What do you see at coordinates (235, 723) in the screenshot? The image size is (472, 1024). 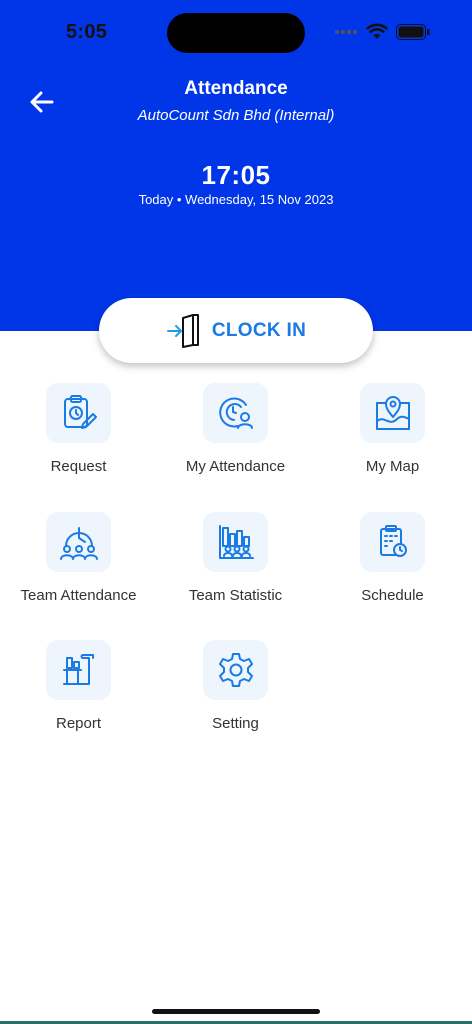 I see `menu-label: Setting` at bounding box center [235, 723].